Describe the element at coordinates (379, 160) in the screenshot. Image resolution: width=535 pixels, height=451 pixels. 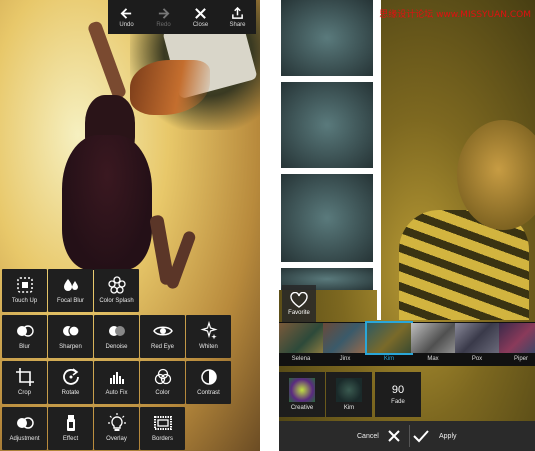
I see `collage-divider` at that location.